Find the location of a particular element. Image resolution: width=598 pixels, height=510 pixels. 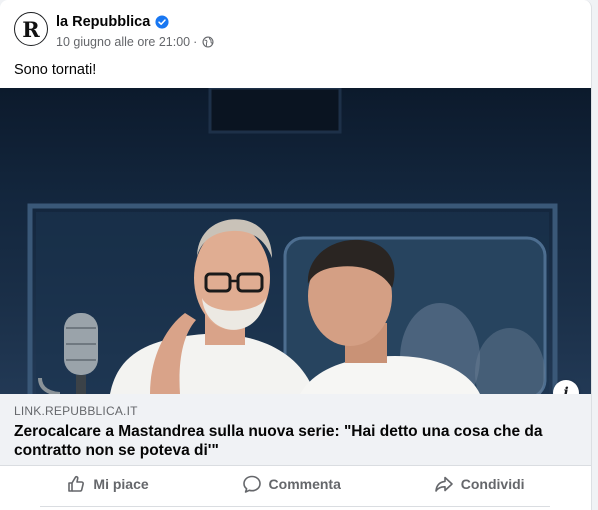

page-name-row: la Repubblica is located at coordinates (112, 22).